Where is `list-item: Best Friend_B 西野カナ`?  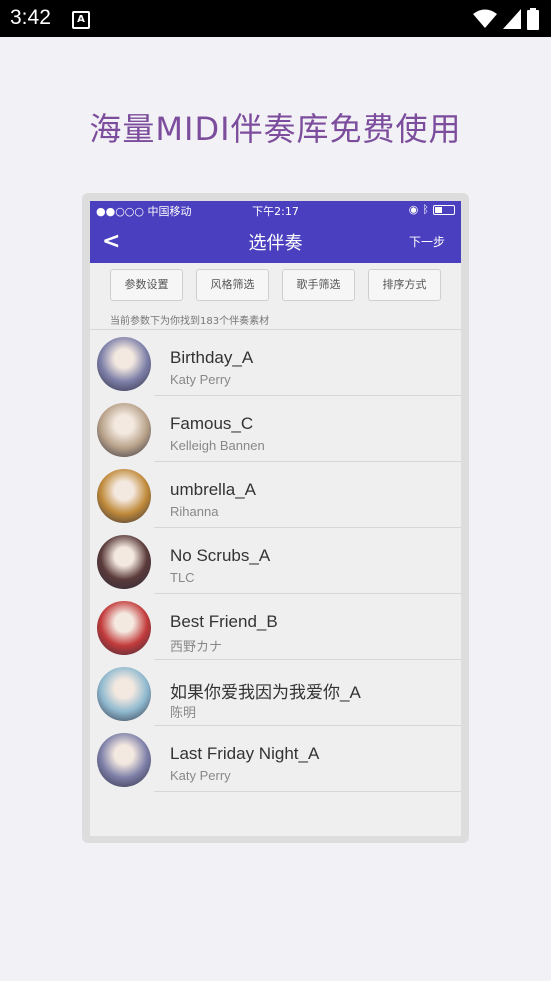 list-item: Best Friend_B 西野カナ is located at coordinates (275, 627).